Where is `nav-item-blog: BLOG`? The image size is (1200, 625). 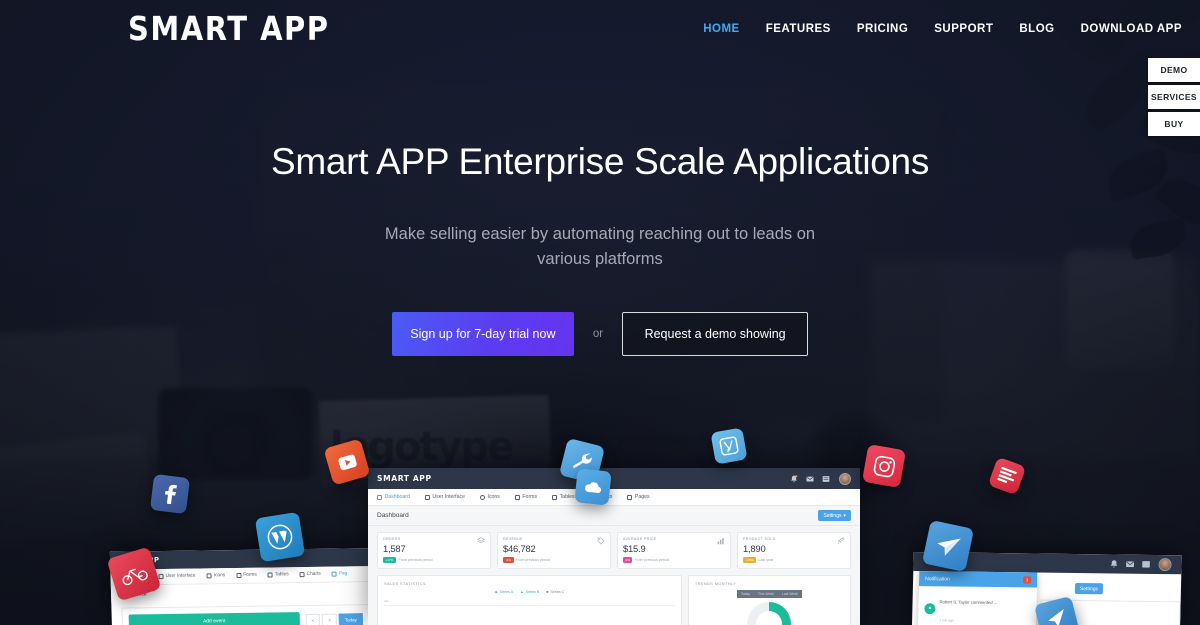
nav-item-blog: BLOG is located at coordinates (1036, 29).